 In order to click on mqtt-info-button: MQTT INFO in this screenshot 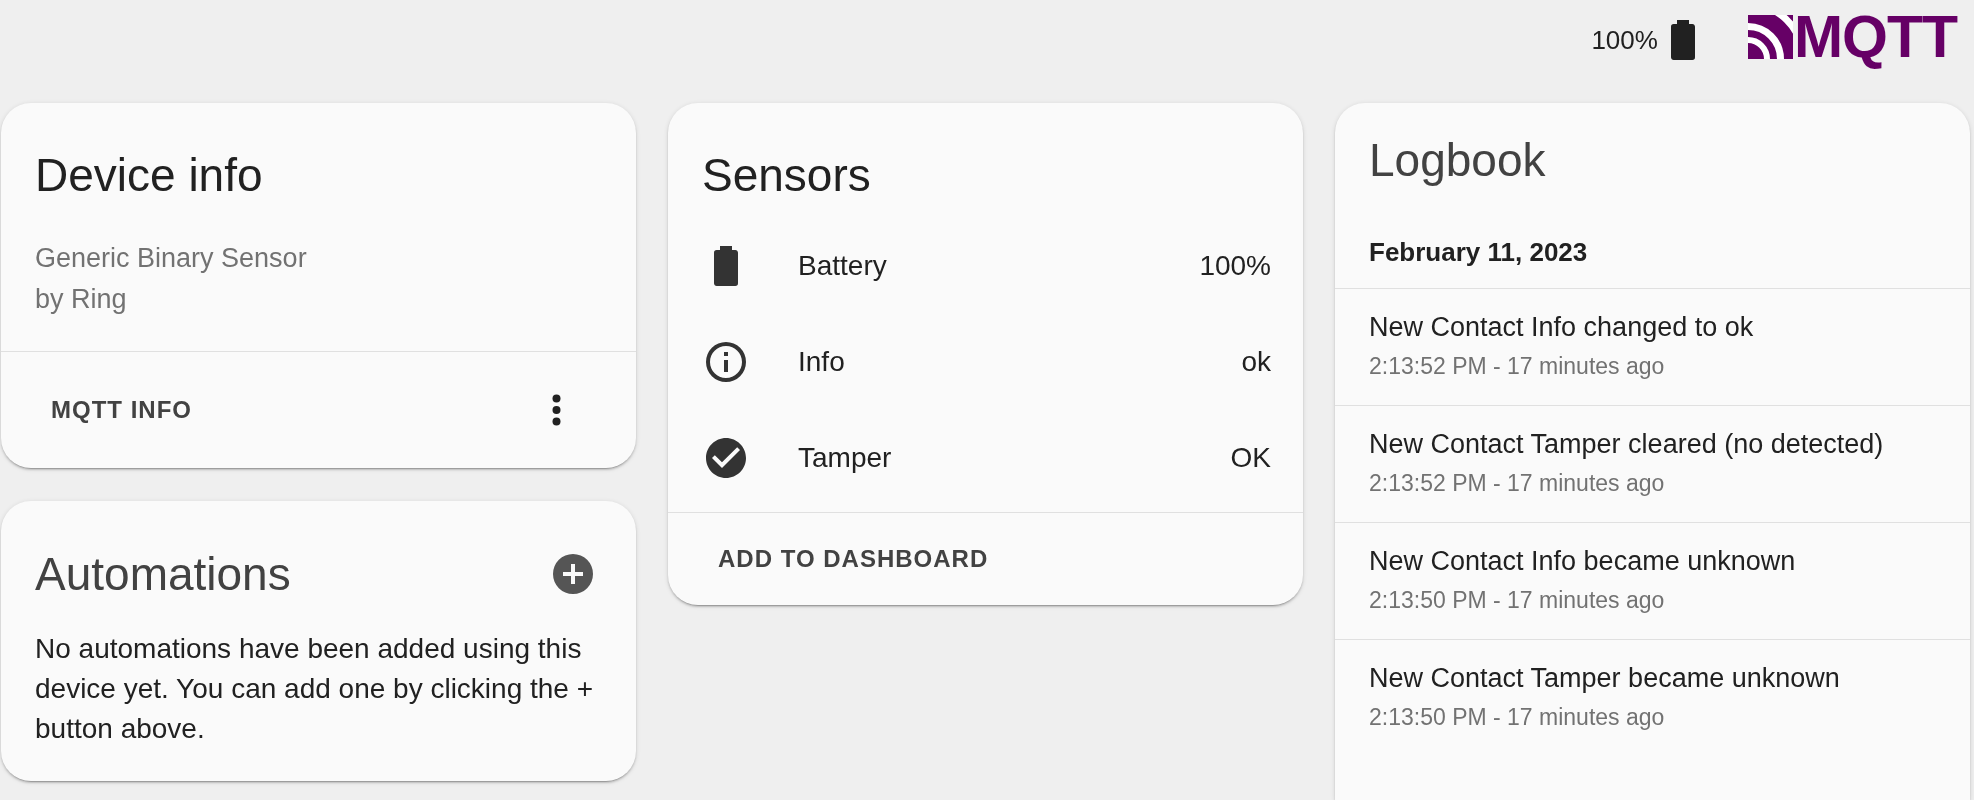, I will do `click(121, 410)`.